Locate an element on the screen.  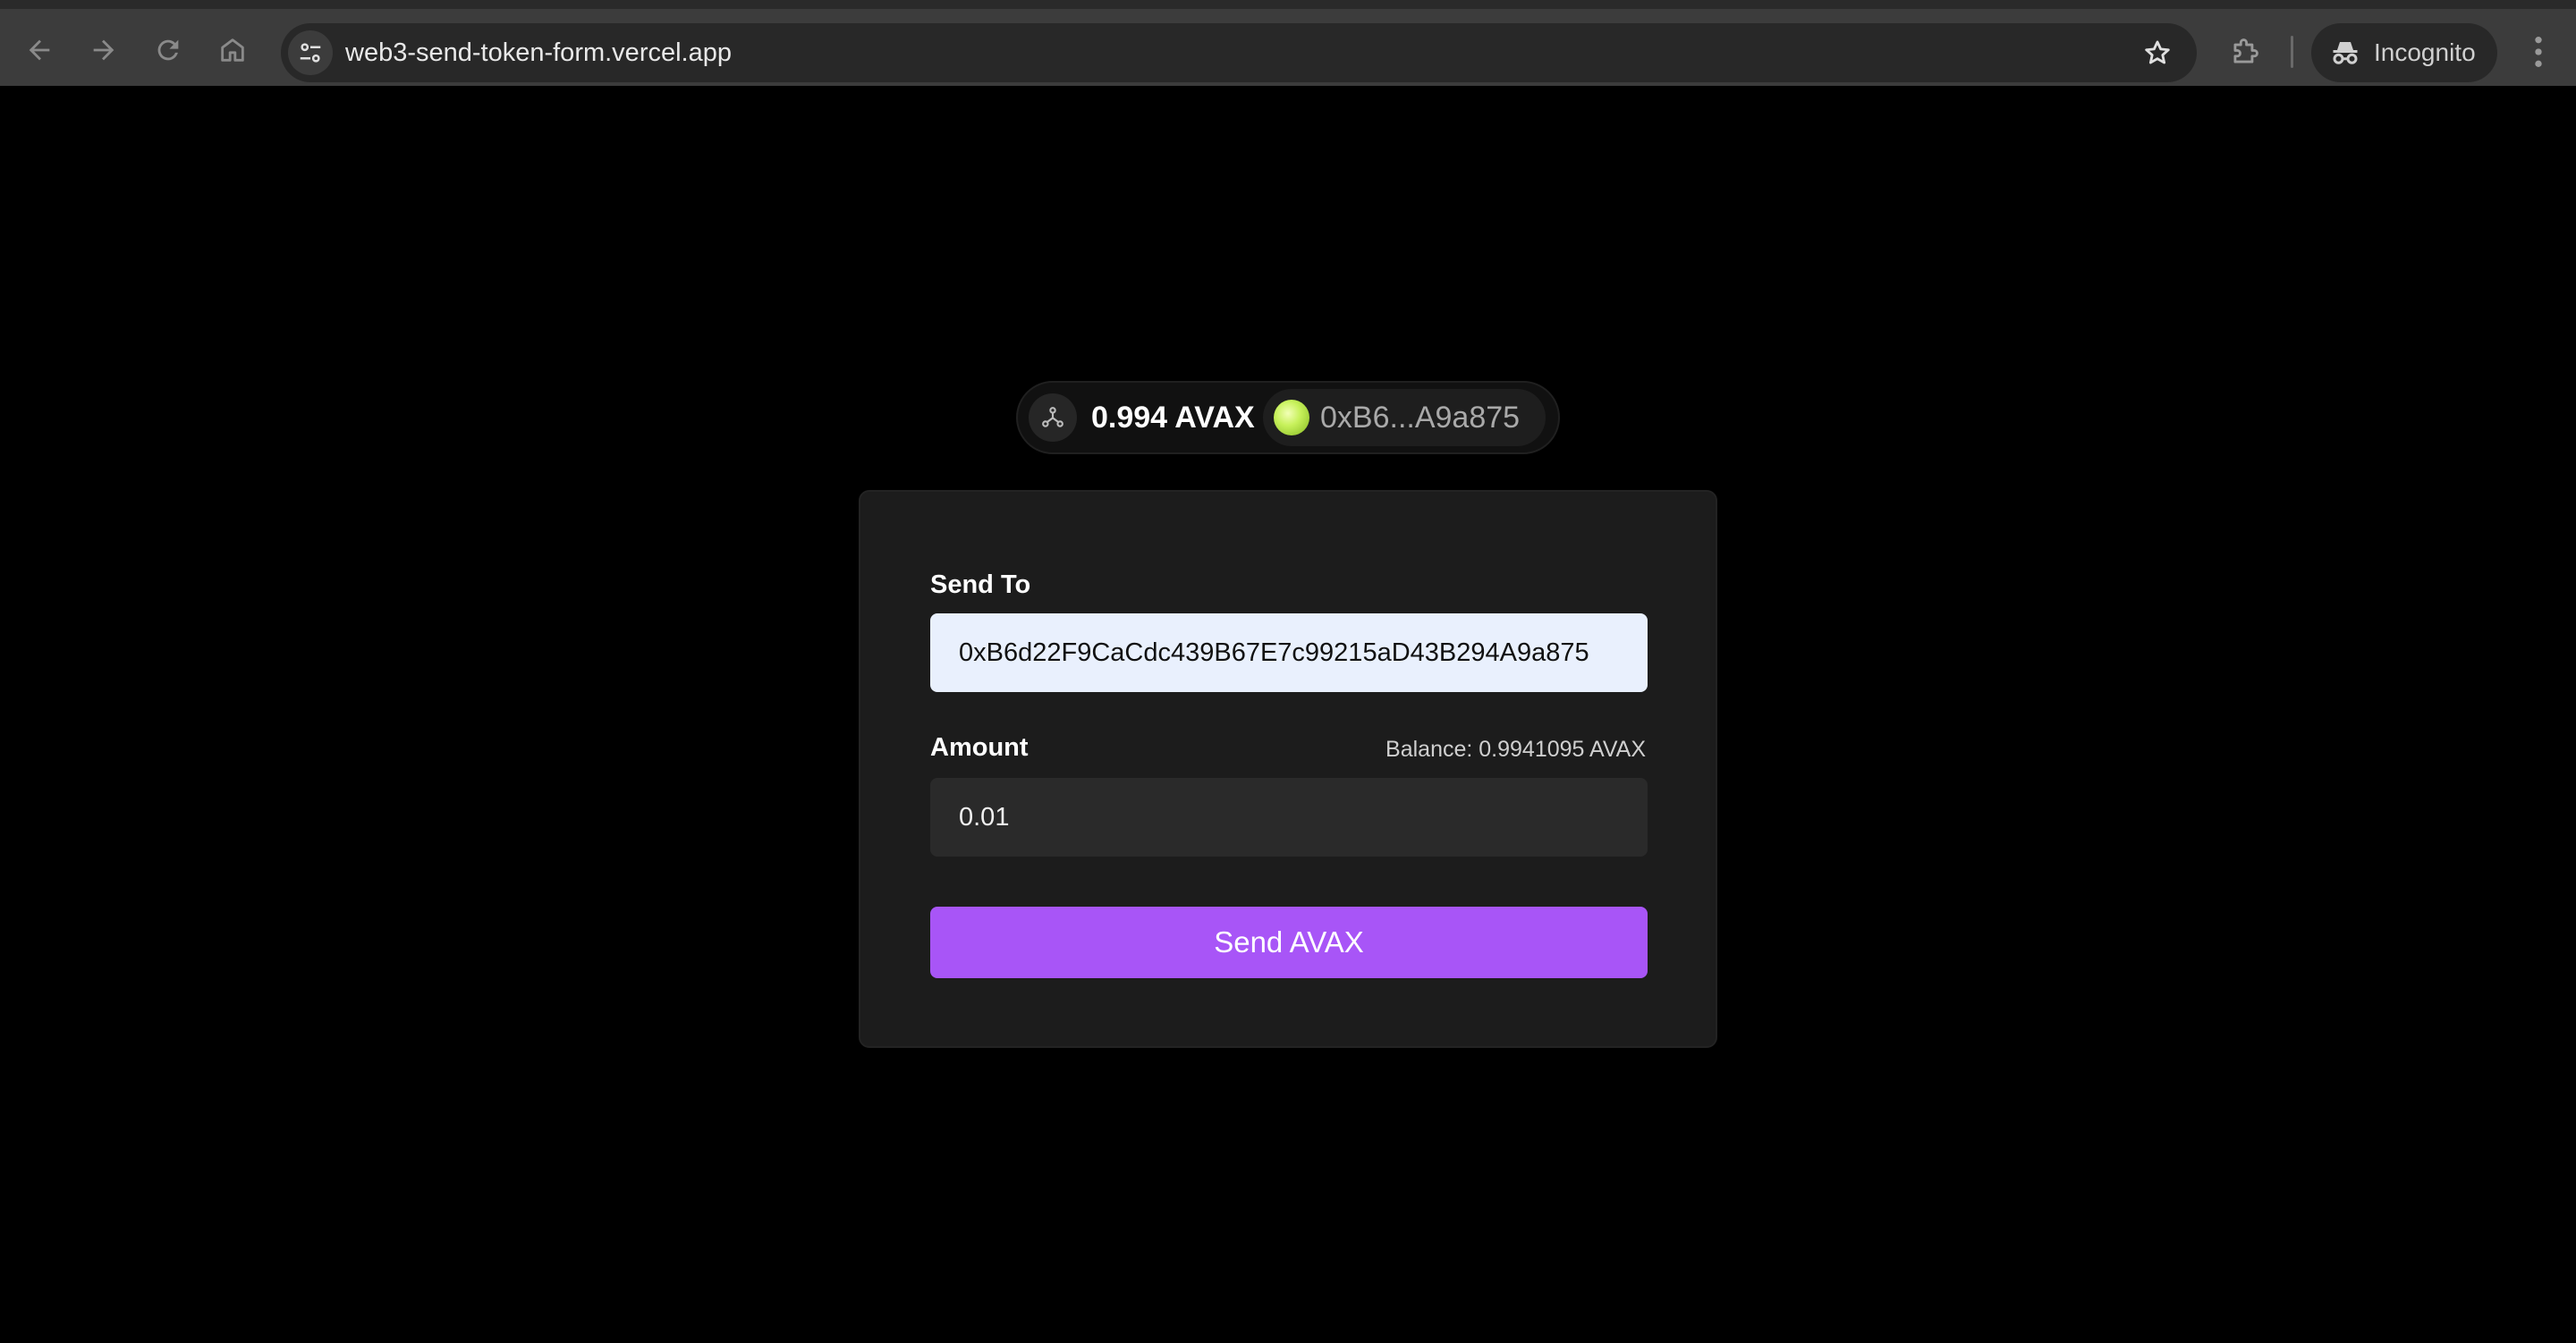
reload-button is located at coordinates (168, 50).